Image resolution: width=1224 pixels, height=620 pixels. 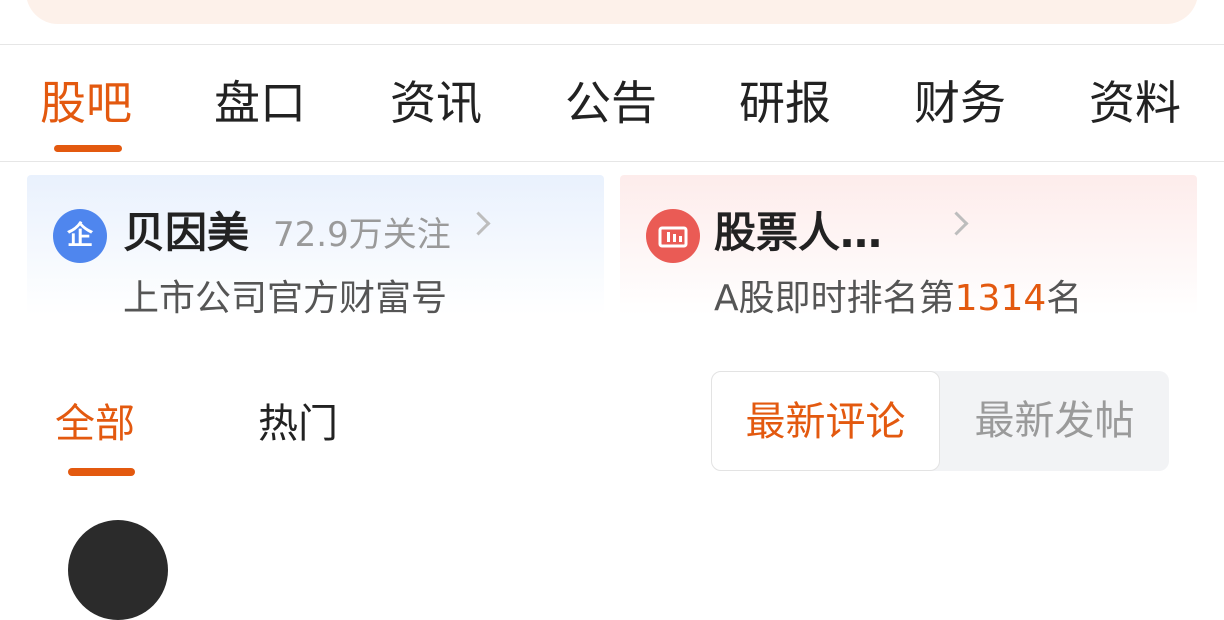 I want to click on tab-pankou: 盘口, so click(x=260, y=105).